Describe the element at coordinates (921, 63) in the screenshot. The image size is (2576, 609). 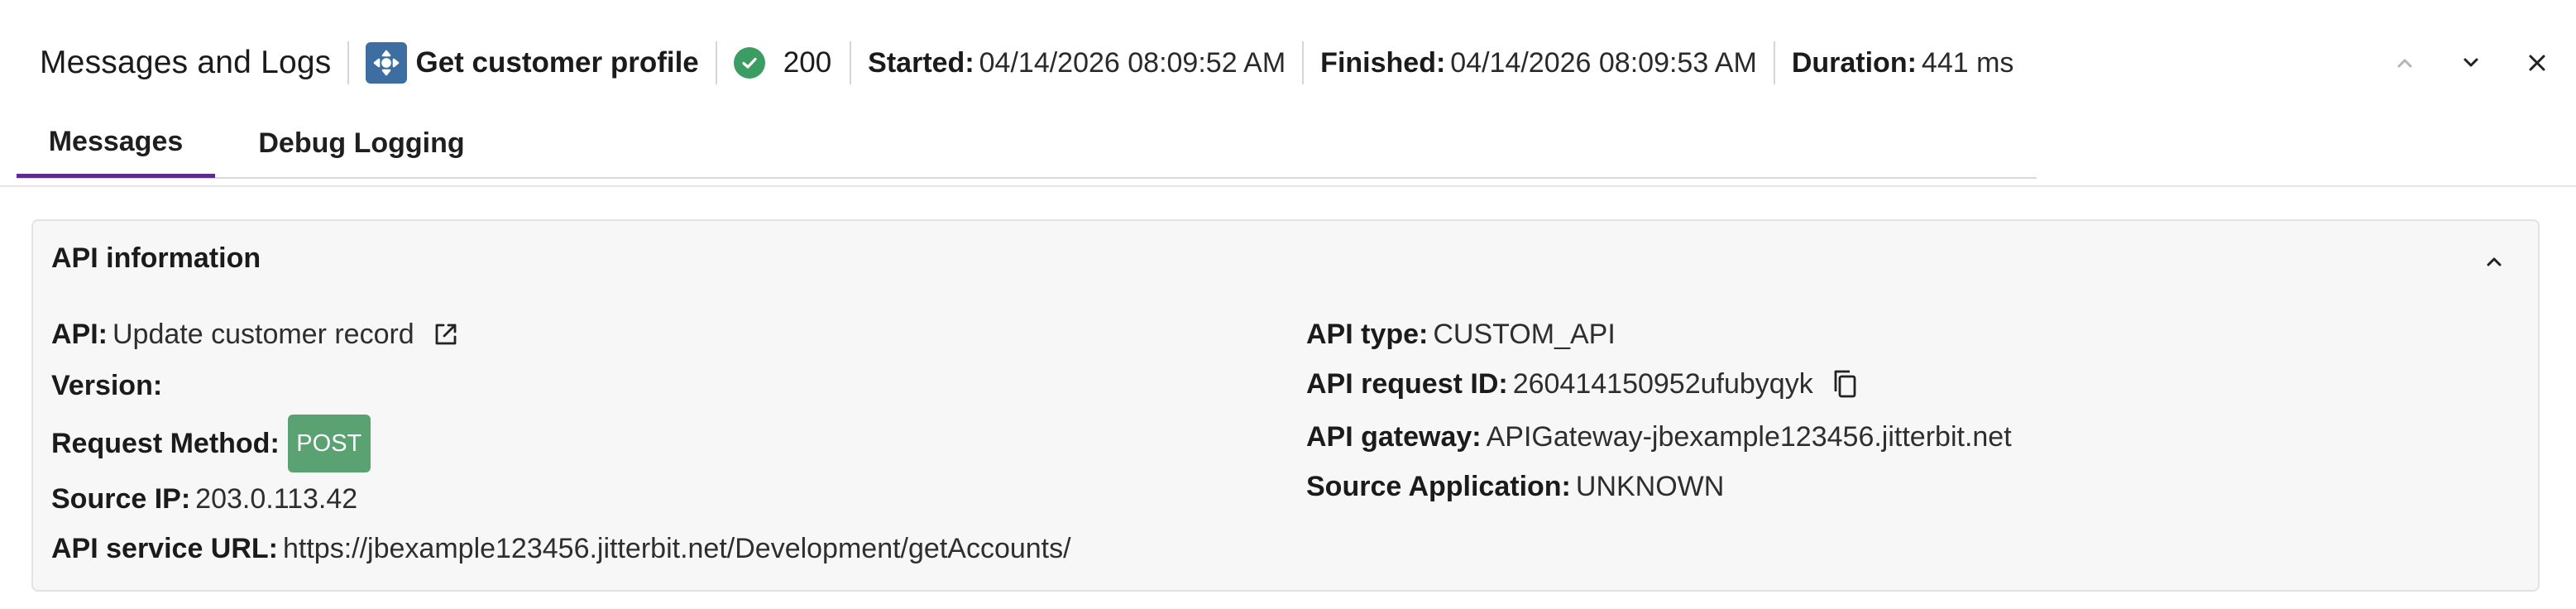
I see `started-label: Started:` at that location.